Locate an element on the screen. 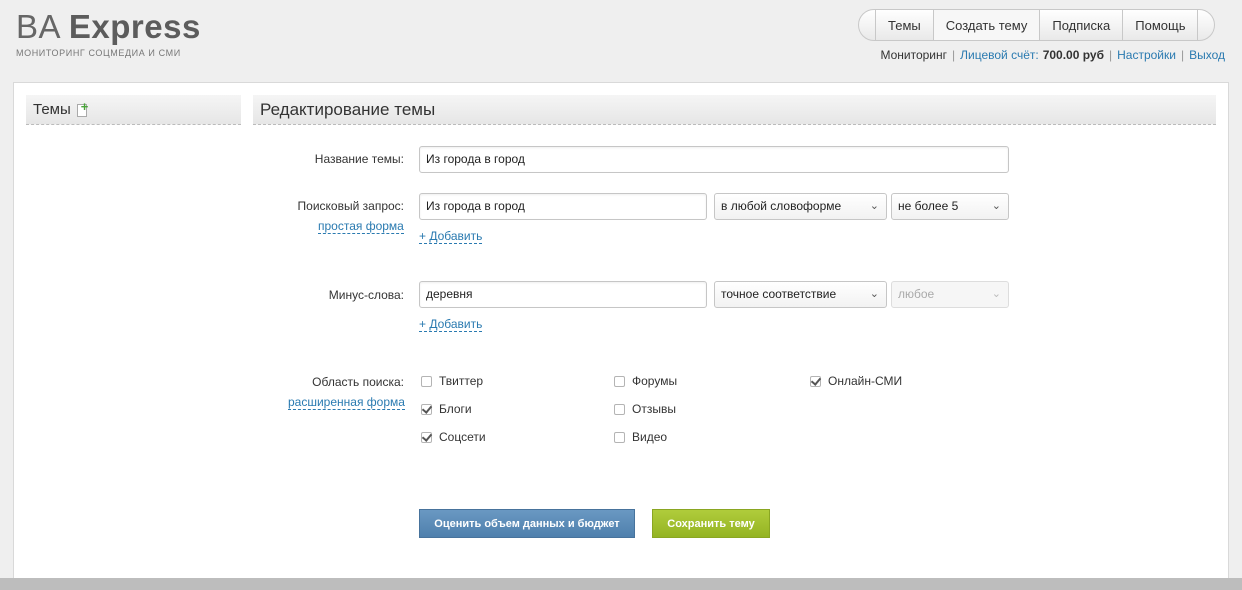 The image size is (1242, 590). checkbox-reviews: Отзывы is located at coordinates (645, 409).